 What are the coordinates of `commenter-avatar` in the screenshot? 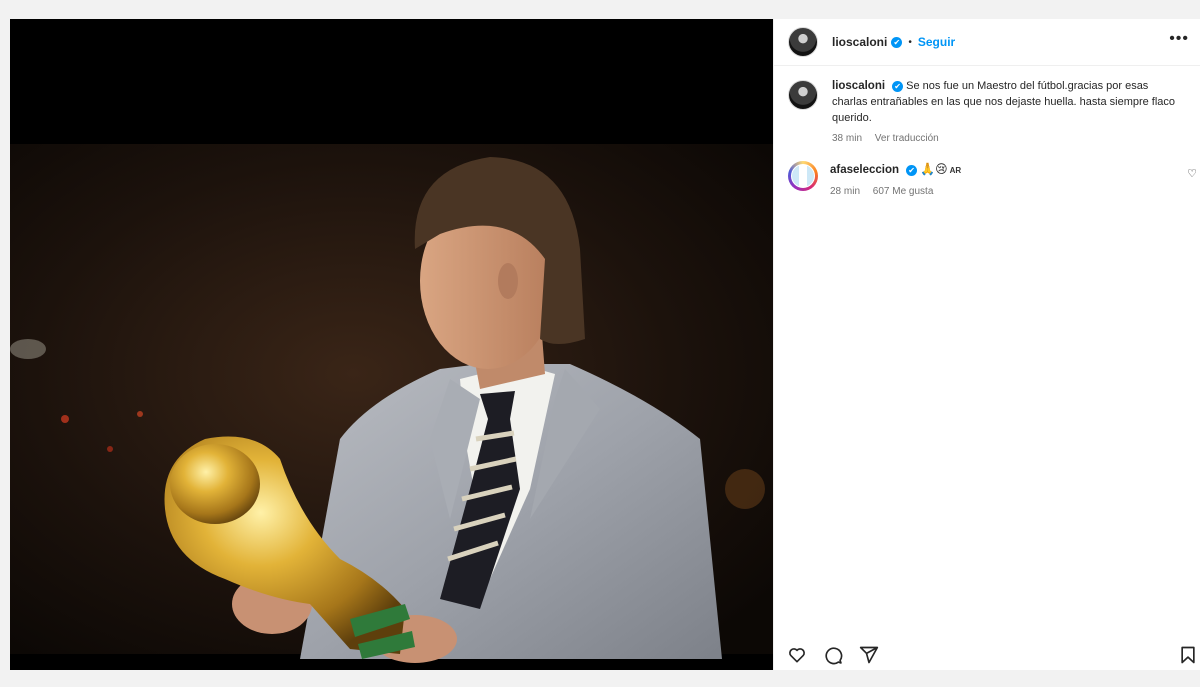 It's located at (803, 176).